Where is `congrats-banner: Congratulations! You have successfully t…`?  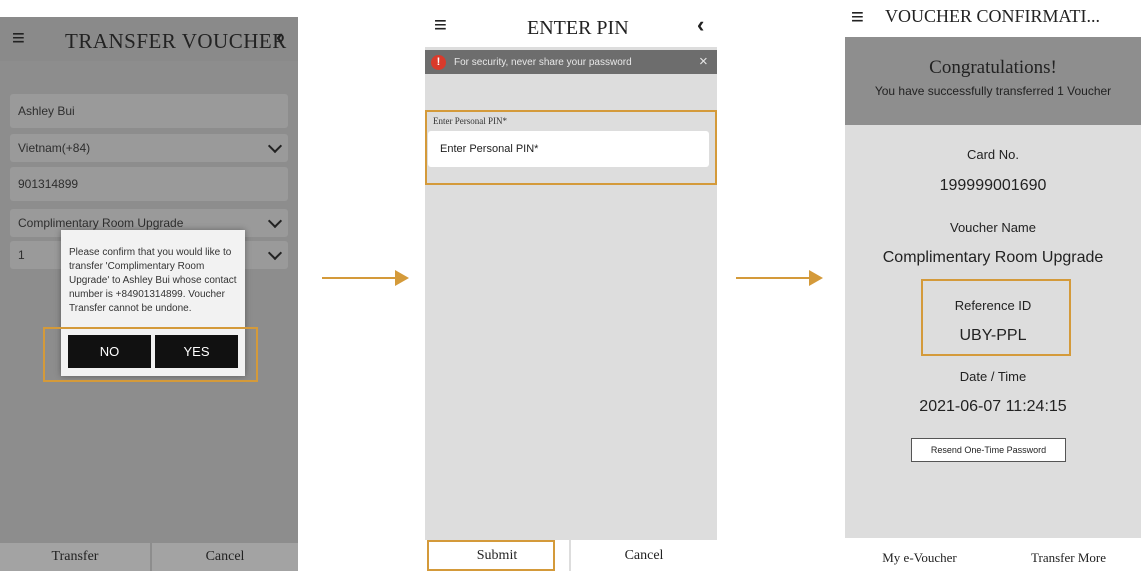
congrats-banner: Congratulations! You have successfully t… is located at coordinates (993, 81).